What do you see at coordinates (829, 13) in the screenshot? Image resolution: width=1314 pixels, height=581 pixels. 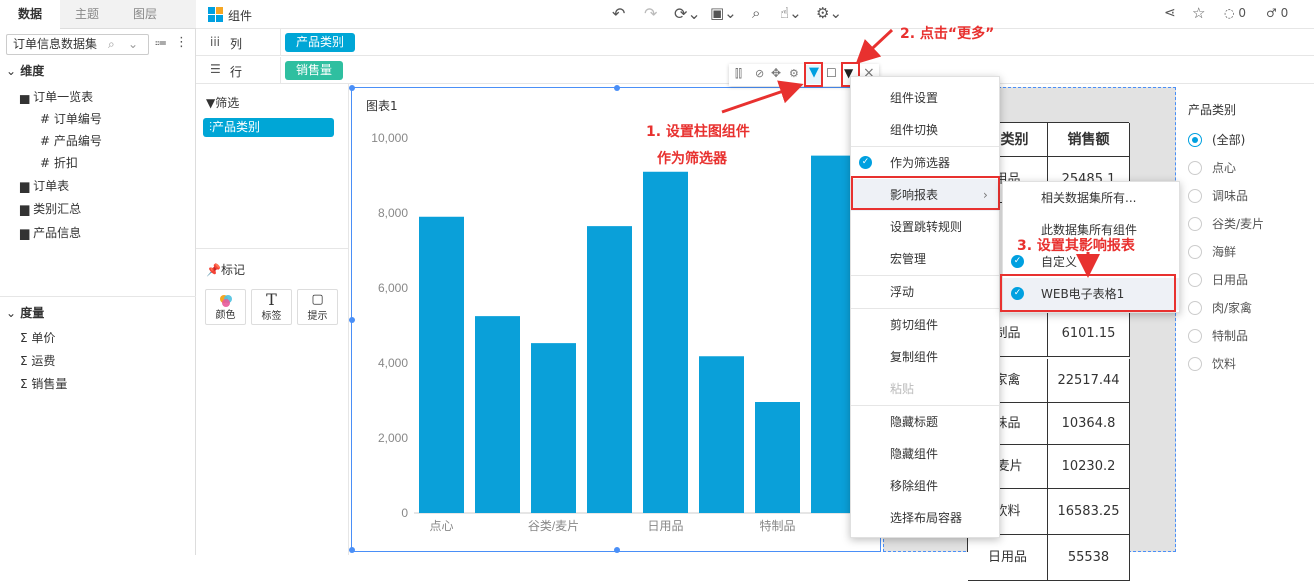 I see `settings-icon: ⚙⌄` at bounding box center [829, 13].